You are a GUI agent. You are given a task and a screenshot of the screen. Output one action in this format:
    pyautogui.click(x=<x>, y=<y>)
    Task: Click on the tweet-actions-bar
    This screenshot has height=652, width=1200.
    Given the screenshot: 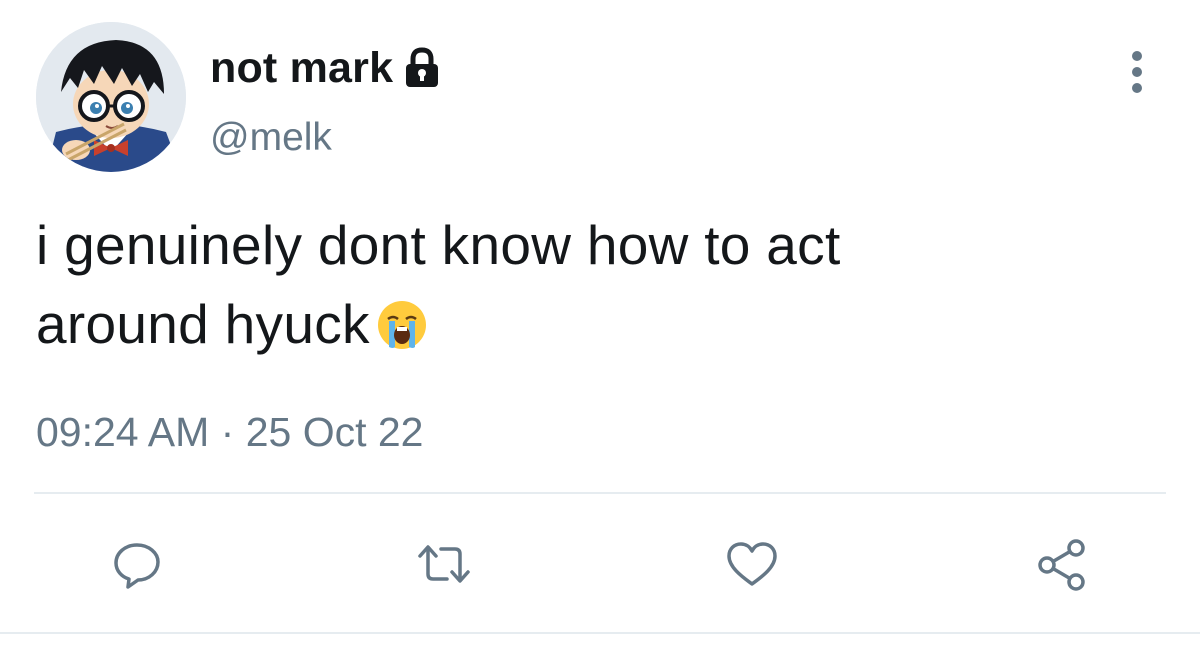 What is the action you would take?
    pyautogui.click(x=600, y=564)
    